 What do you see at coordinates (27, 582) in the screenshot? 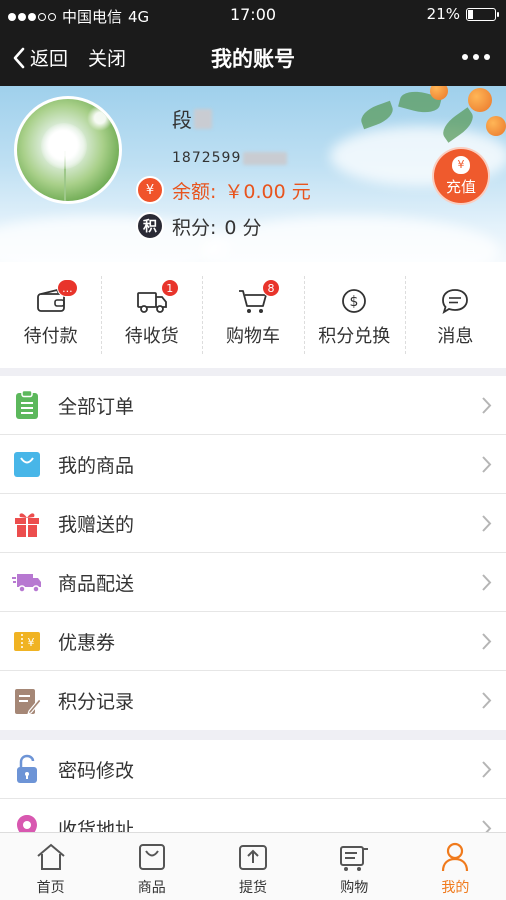
I see `delivery-truck-icon` at bounding box center [27, 582].